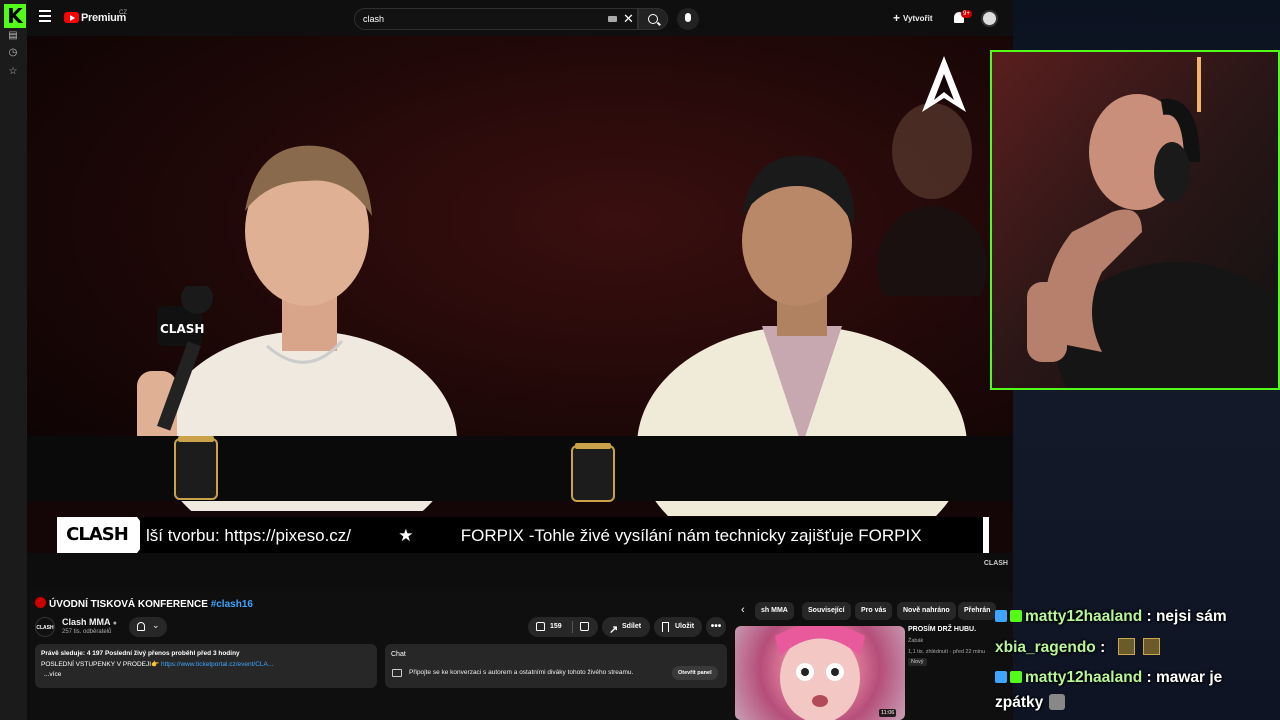 The width and height of the screenshot is (1280, 720). Describe the element at coordinates (206, 675) in the screenshot. I see `show-more-link: ...více` at that location.